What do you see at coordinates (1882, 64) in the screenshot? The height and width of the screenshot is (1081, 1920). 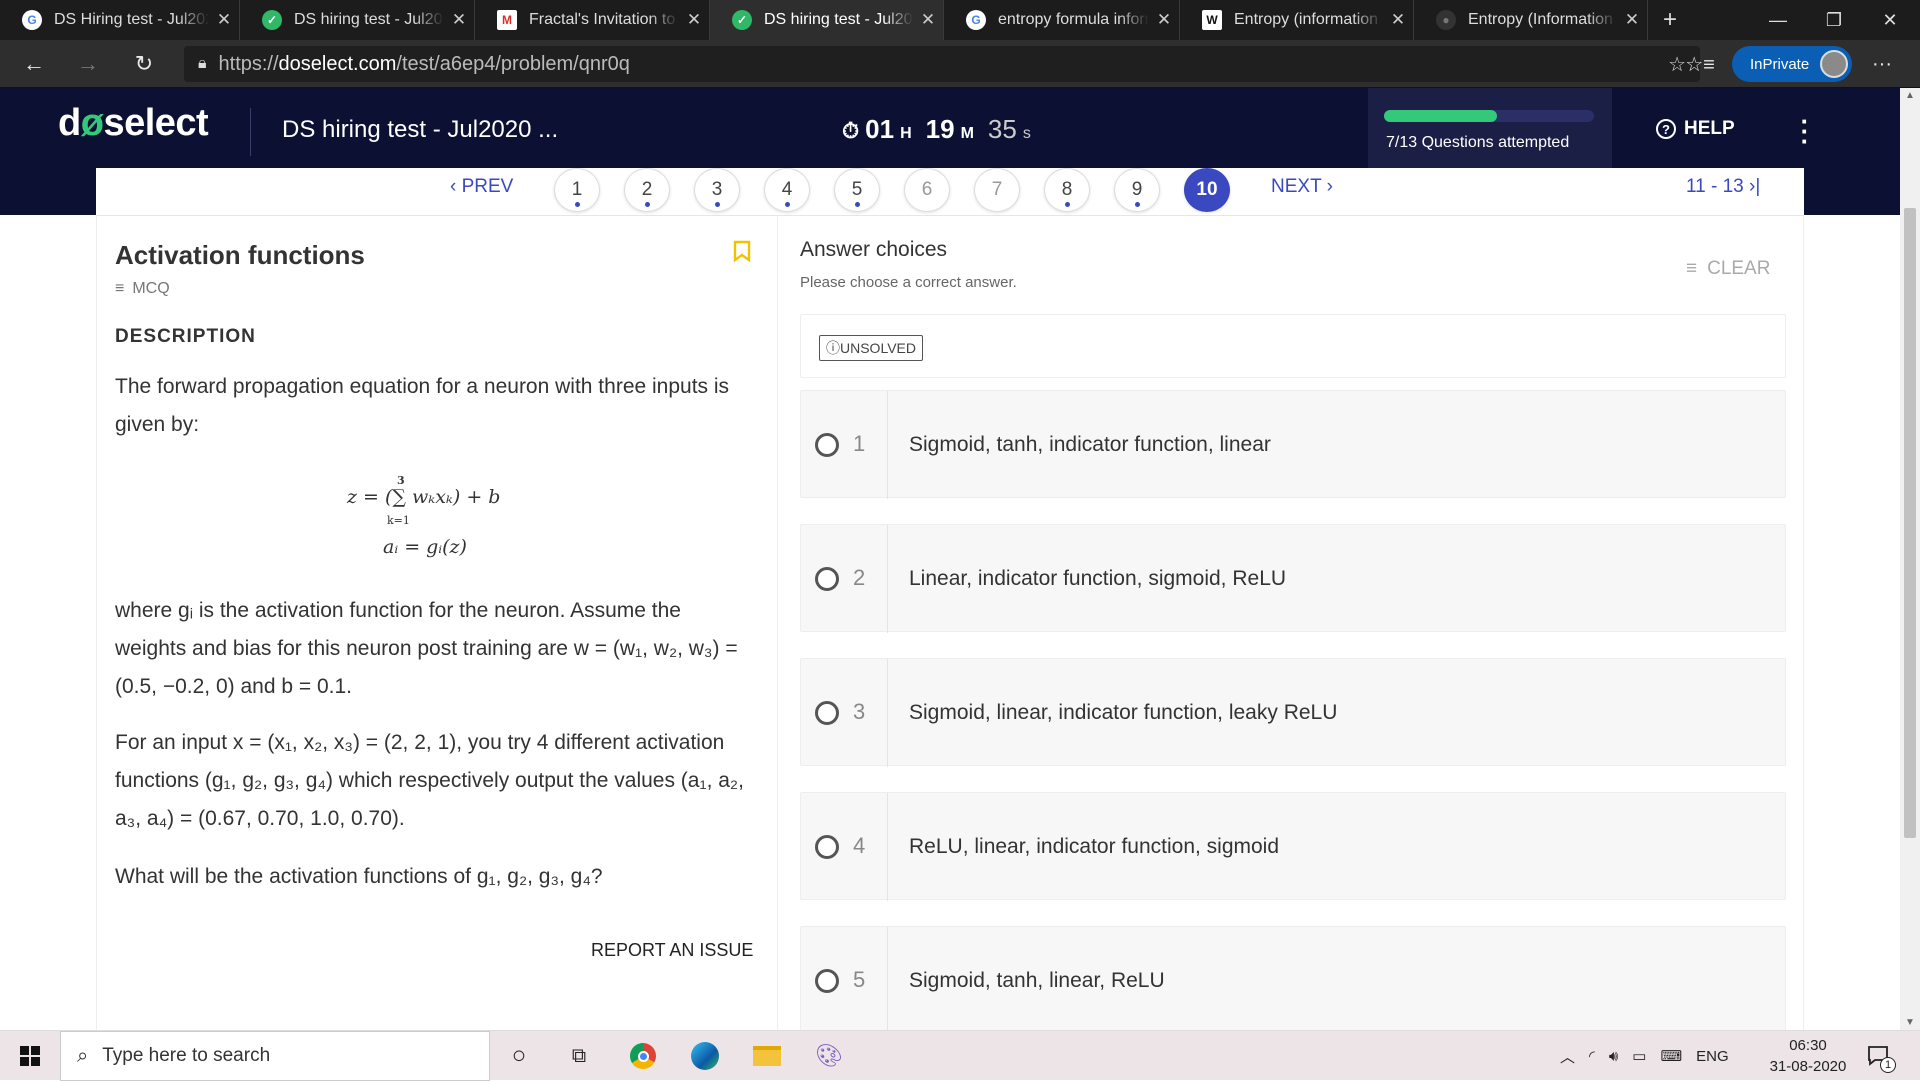 I see `more-menu-icon: ···` at bounding box center [1882, 64].